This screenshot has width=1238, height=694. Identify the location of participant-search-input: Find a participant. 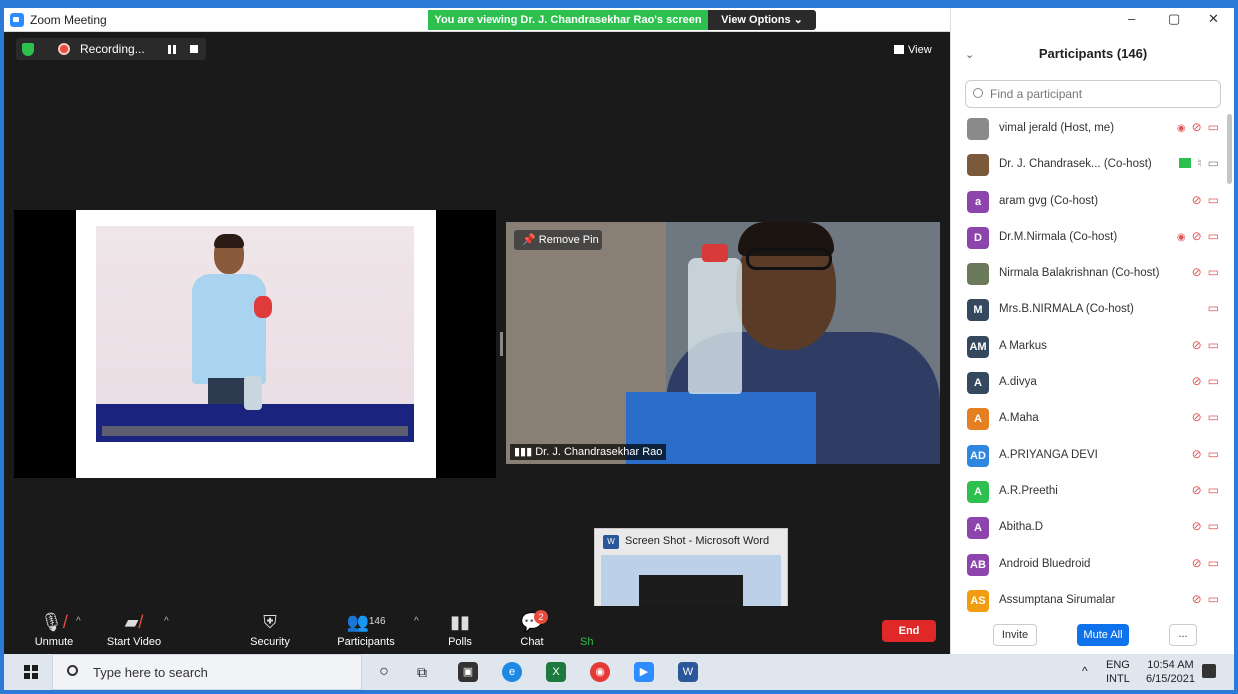
(1093, 94).